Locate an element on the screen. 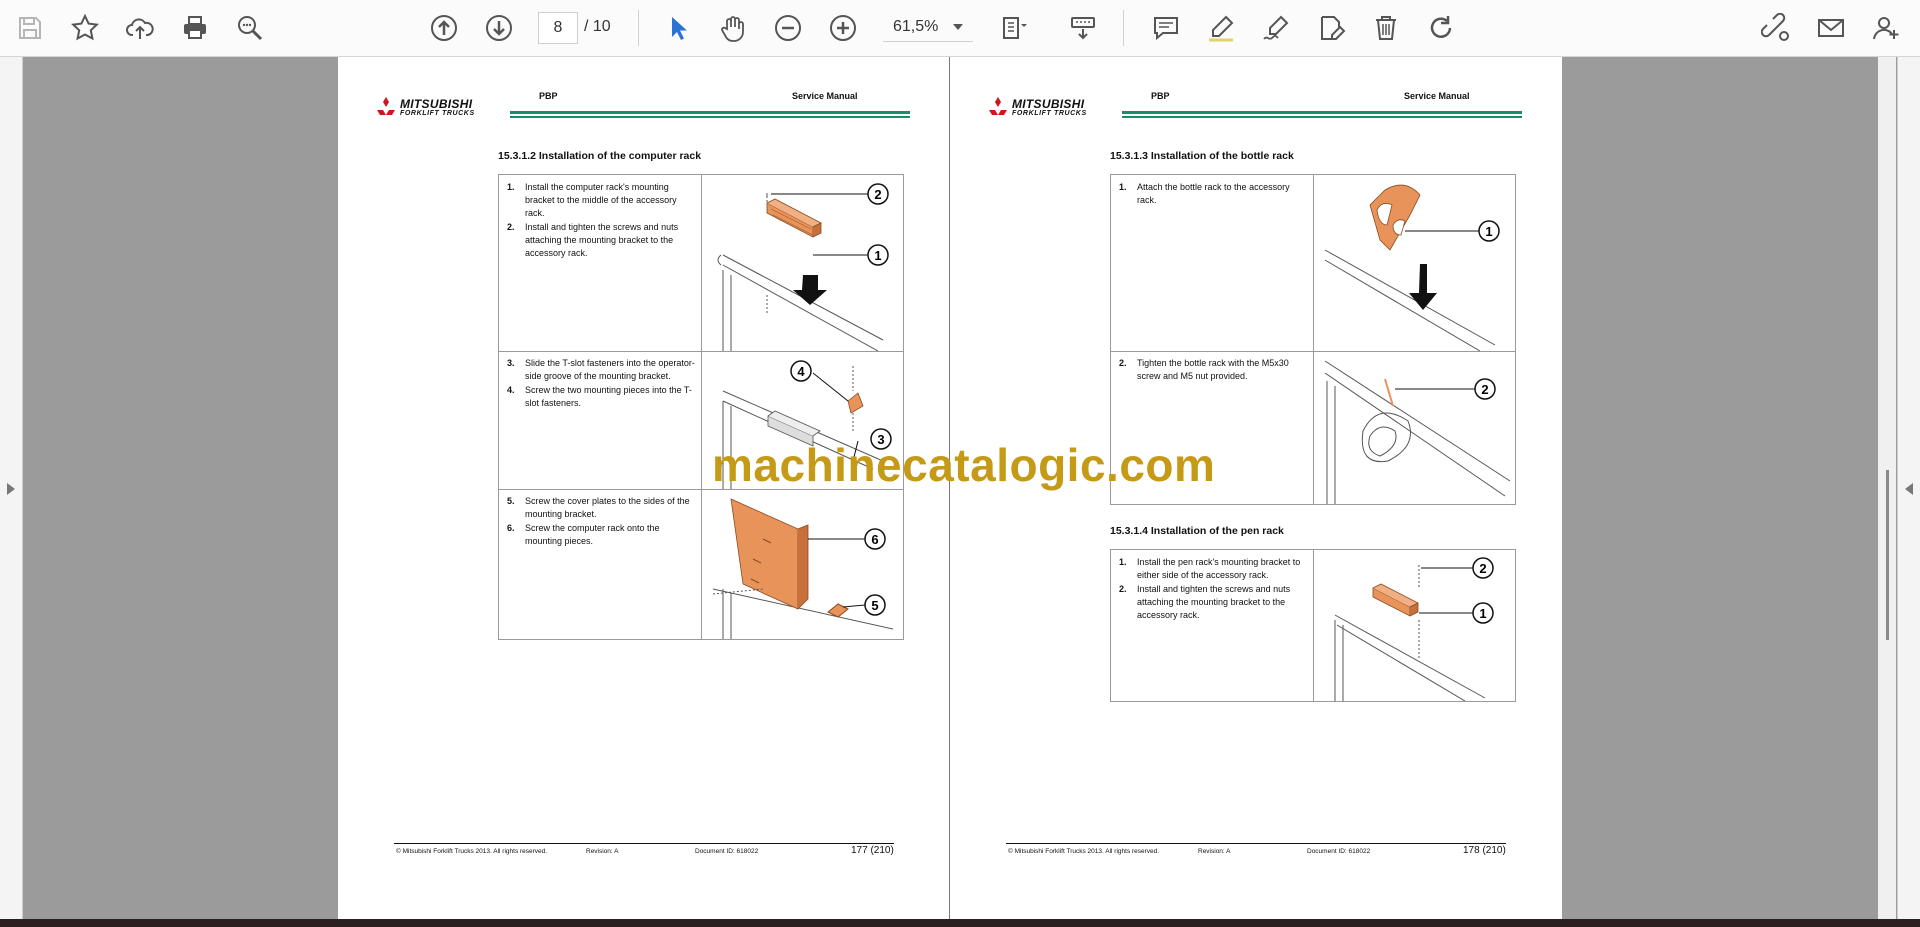 The height and width of the screenshot is (927, 1920). comment-icon is located at coordinates (1166, 28).